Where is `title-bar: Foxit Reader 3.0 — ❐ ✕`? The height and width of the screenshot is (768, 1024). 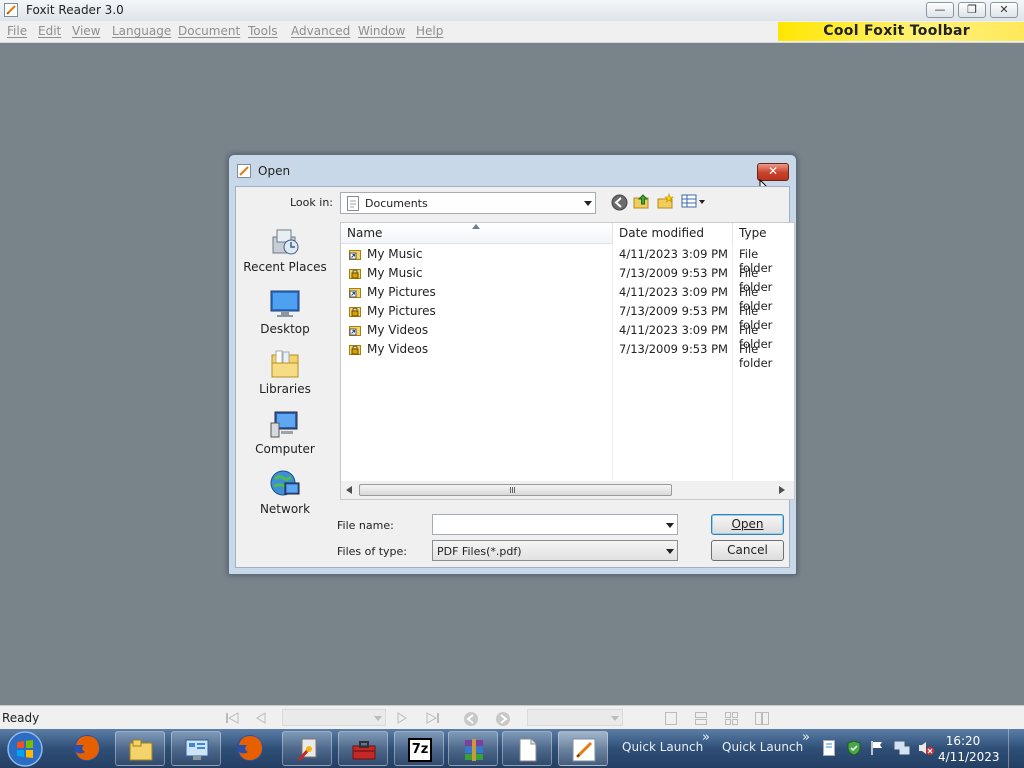
title-bar: Foxit Reader 3.0 — ❐ ✕ is located at coordinates (512, 11).